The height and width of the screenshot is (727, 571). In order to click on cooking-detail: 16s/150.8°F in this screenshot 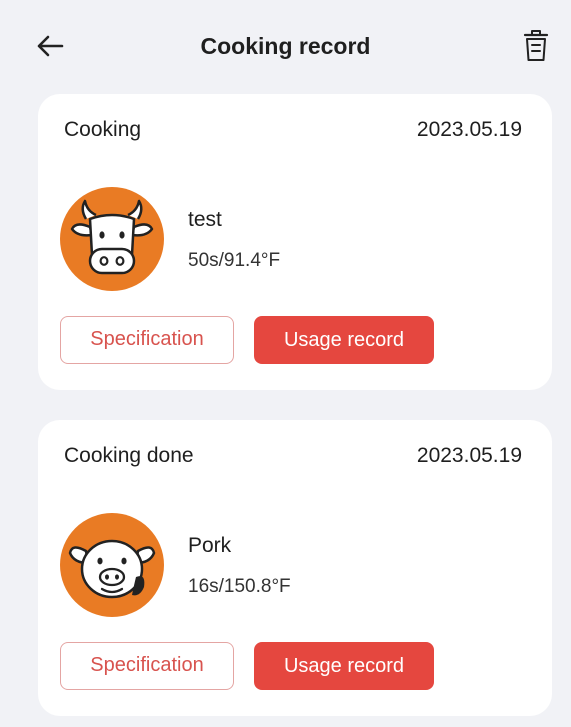, I will do `click(239, 586)`.